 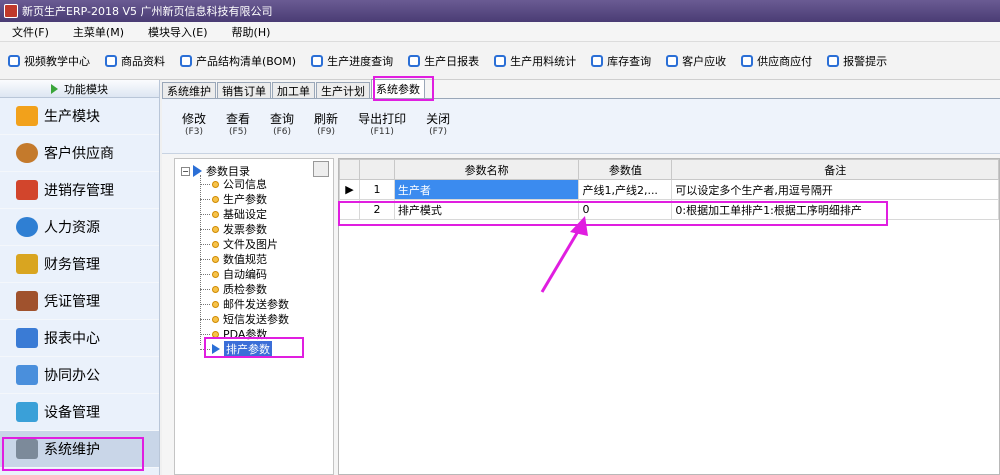 What do you see at coordinates (233, 334) in the screenshot?
I see `tree-node-pda: PDA参数` at bounding box center [233, 334].